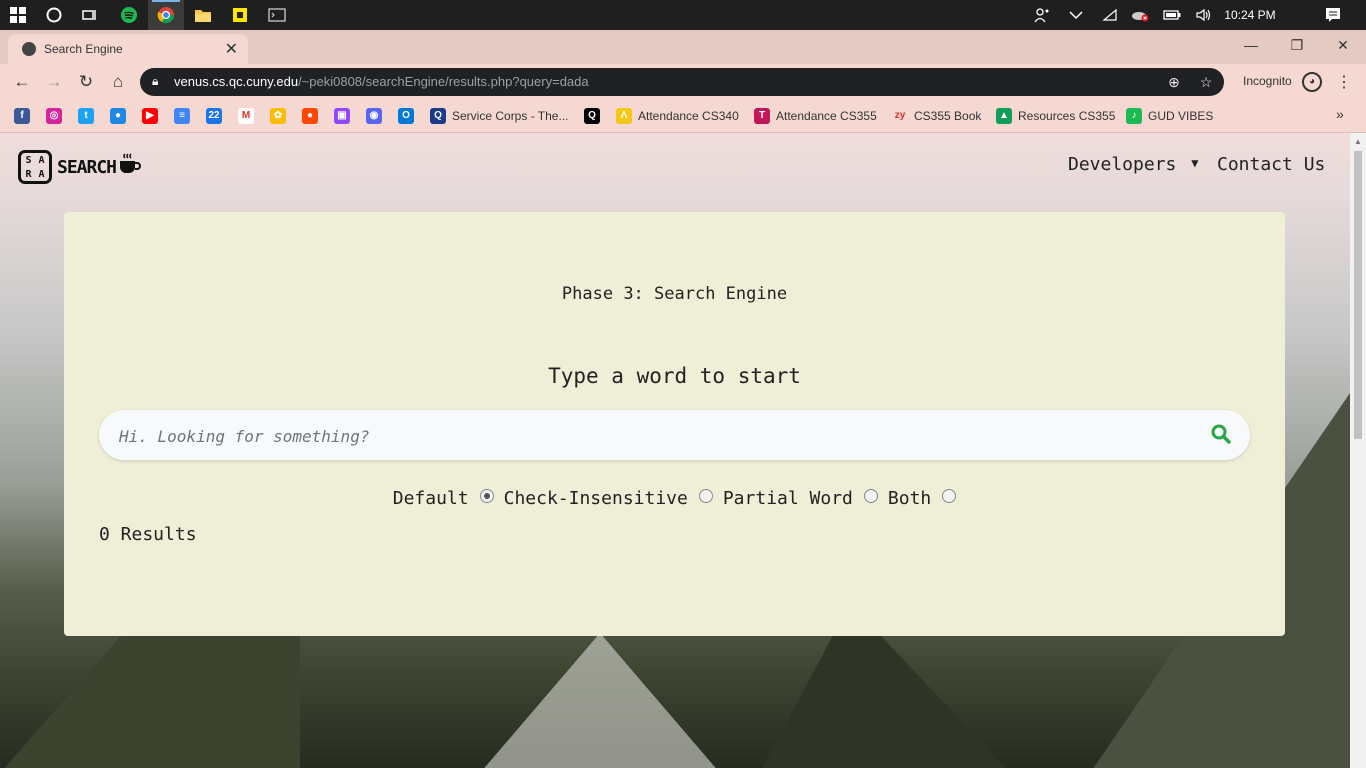  I want to click on bookmark-icon: ▲, so click(1004, 116).